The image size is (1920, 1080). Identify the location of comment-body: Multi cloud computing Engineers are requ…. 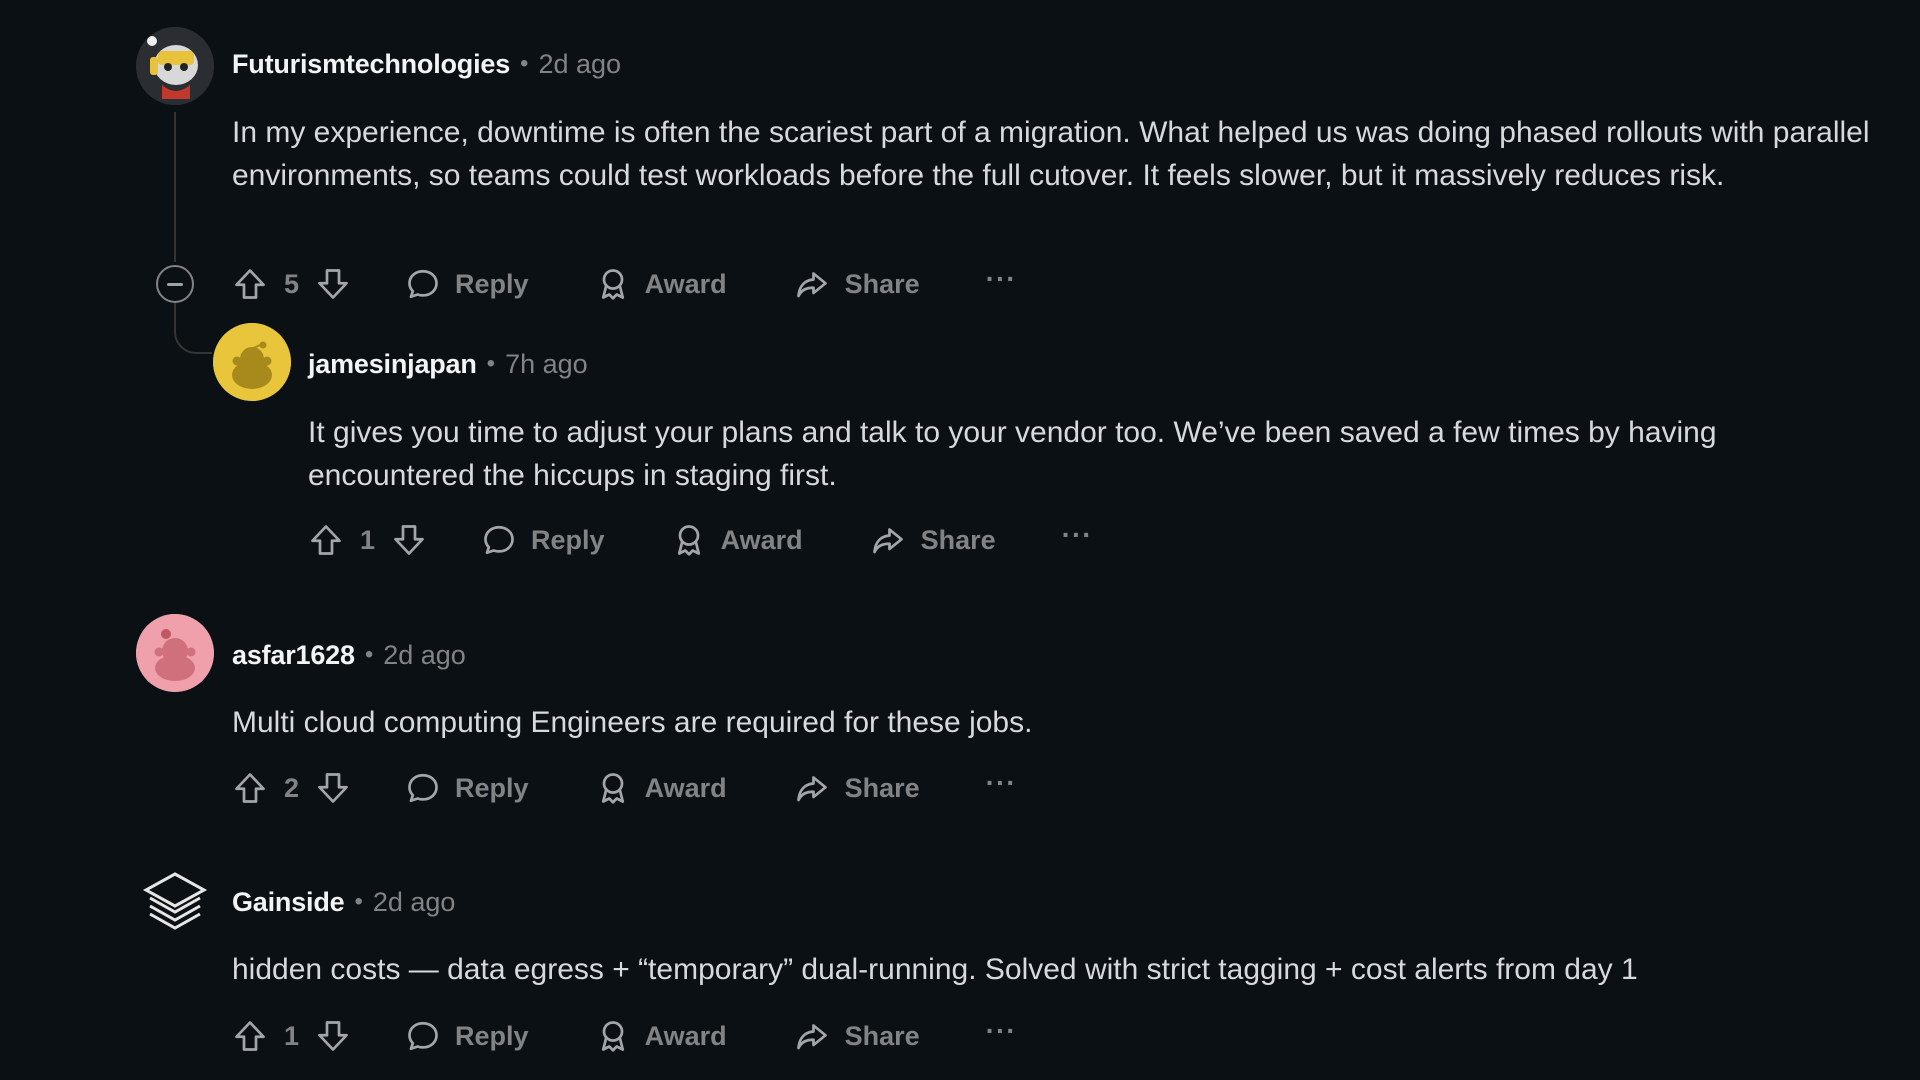
(632, 722).